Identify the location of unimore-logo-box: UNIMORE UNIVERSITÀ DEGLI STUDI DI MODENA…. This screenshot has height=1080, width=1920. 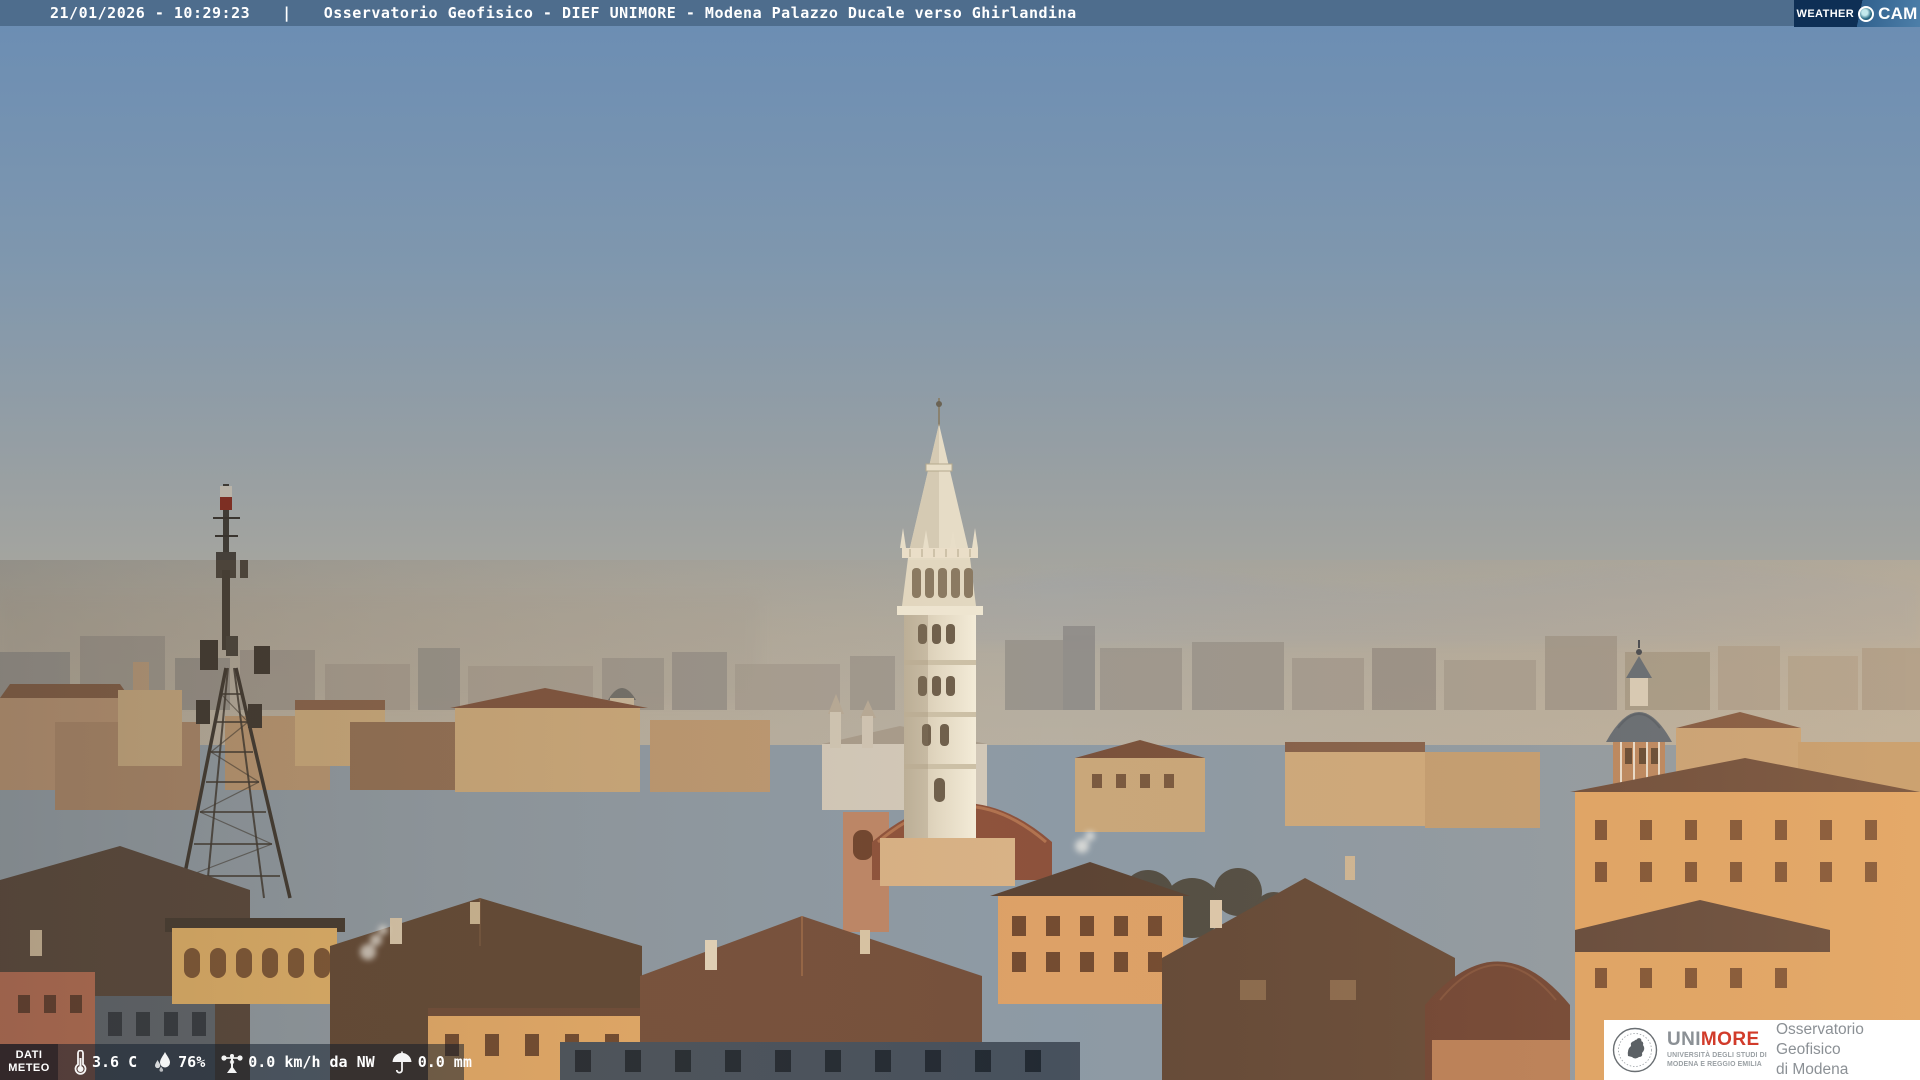
(1762, 1050).